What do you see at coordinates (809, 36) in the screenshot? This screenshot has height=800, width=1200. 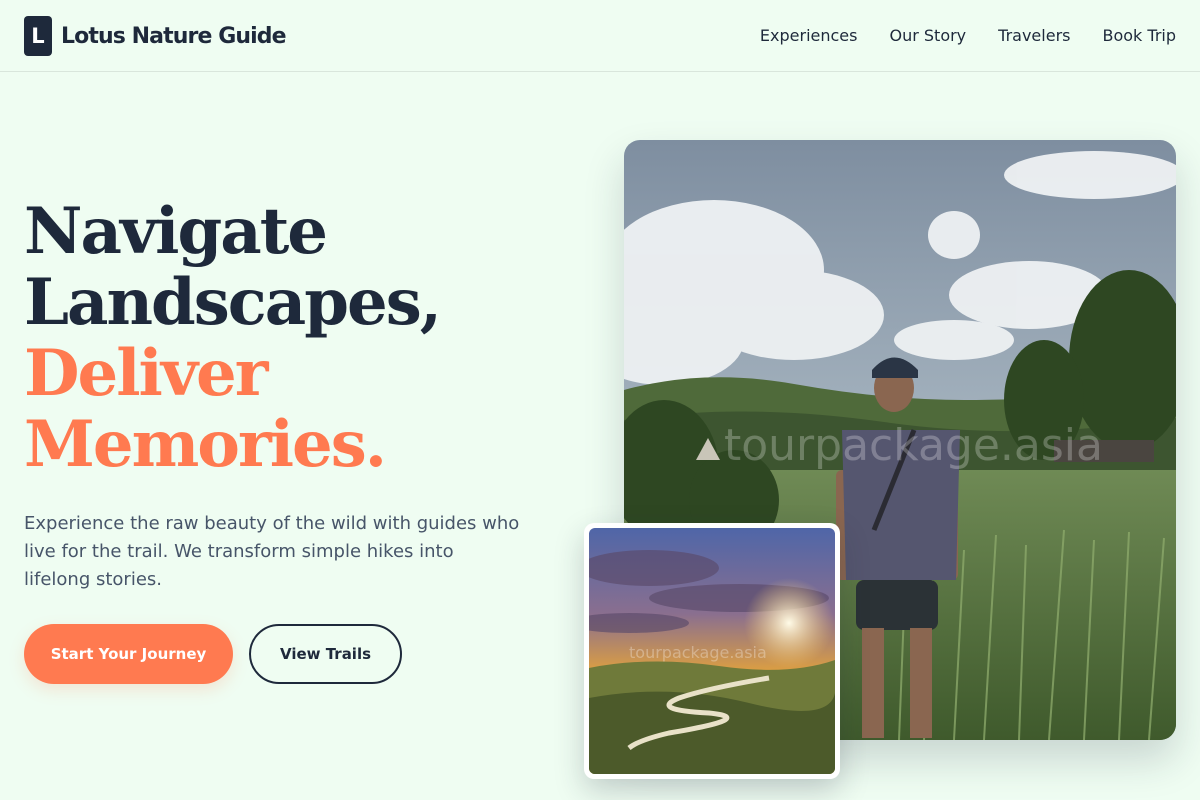 I see `nav-item-experiences: Experiences` at bounding box center [809, 36].